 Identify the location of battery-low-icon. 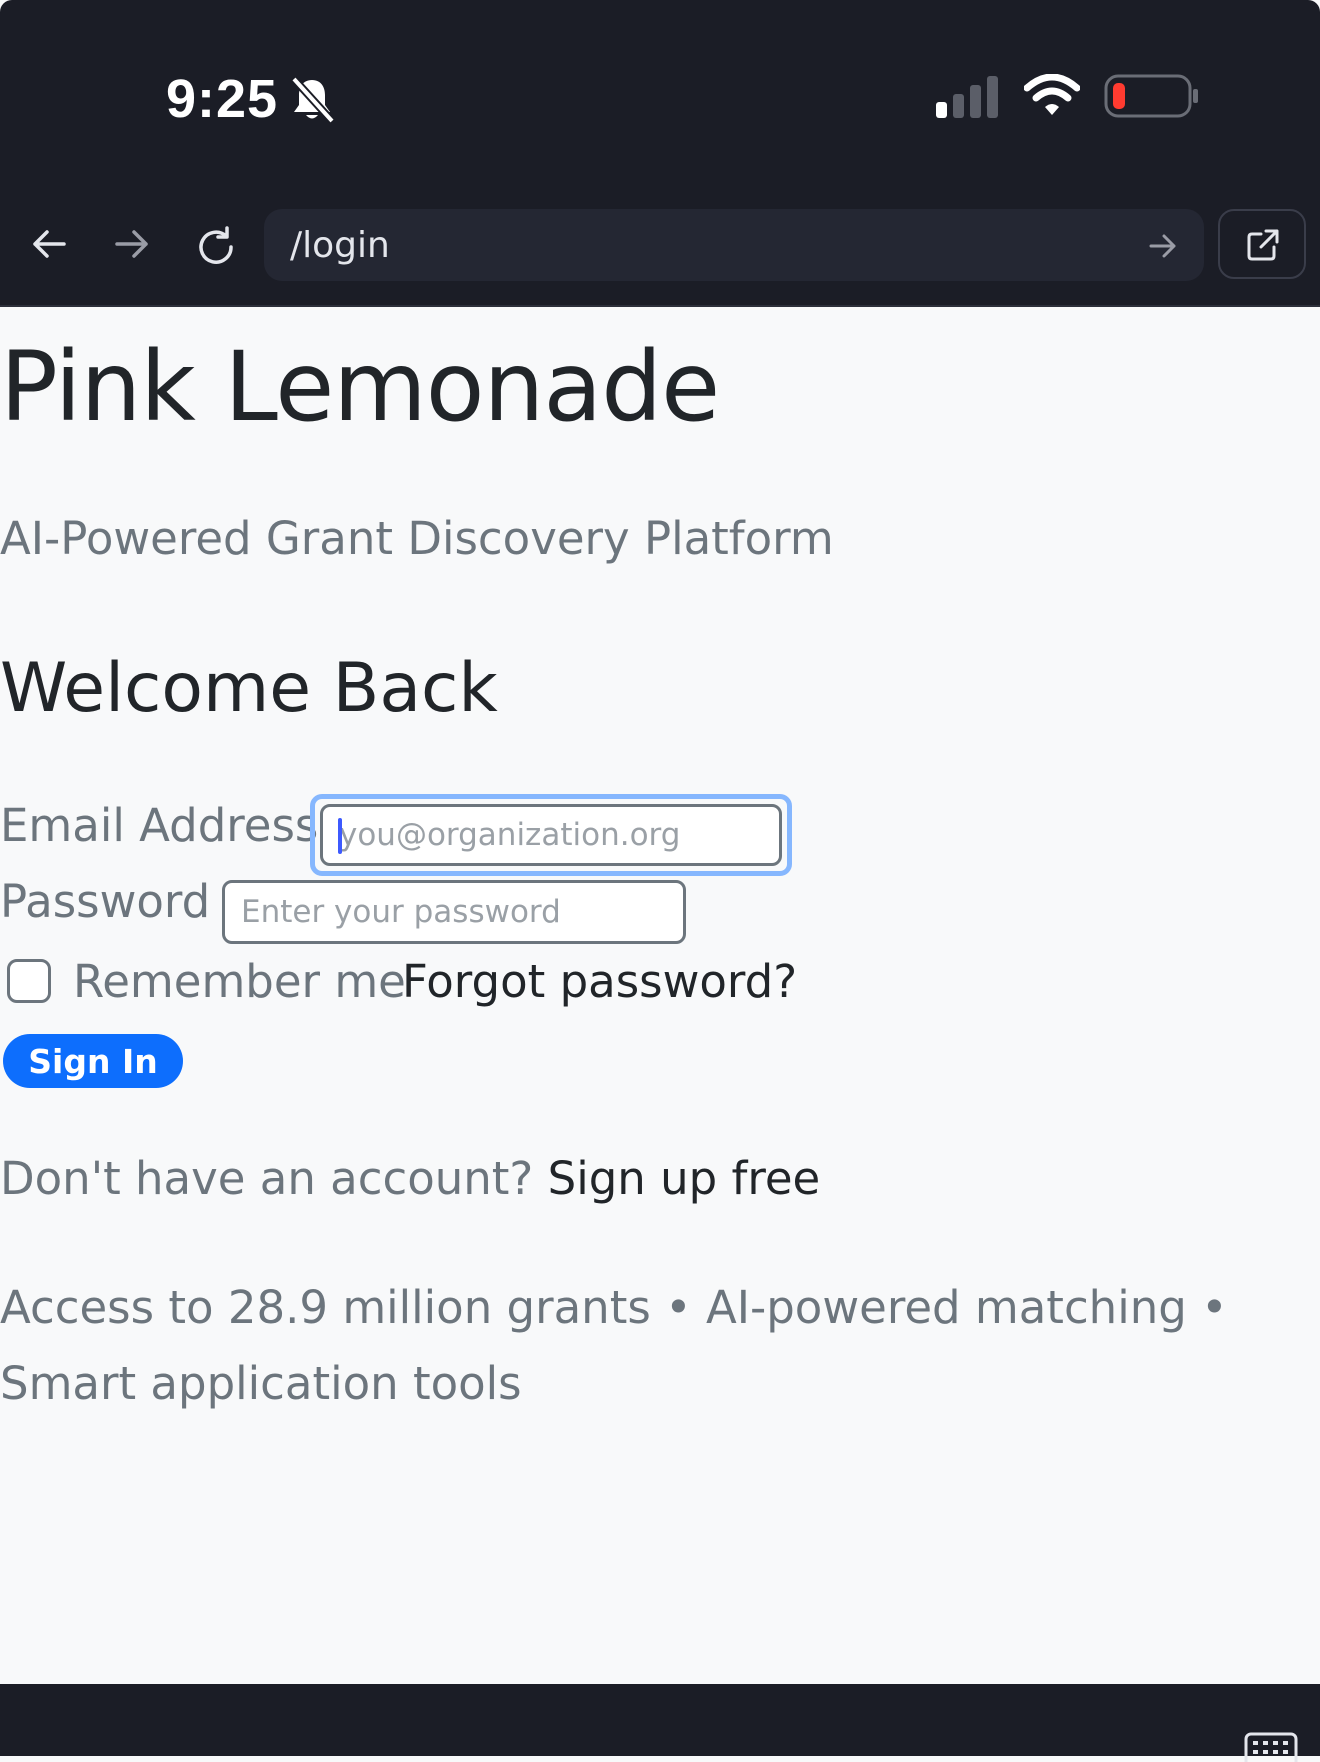
(1151, 96).